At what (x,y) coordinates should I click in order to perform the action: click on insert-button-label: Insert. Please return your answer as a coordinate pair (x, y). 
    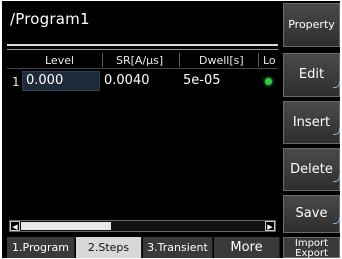
    Looking at the image, I should click on (311, 122).